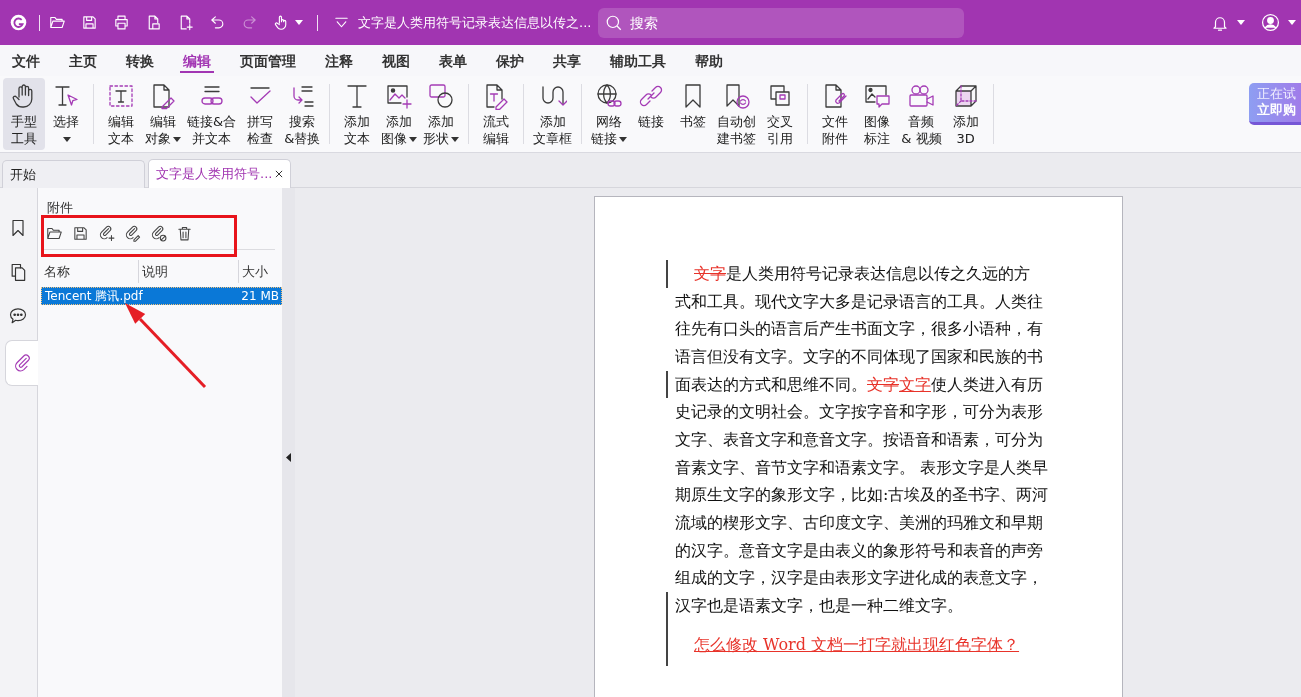 The image size is (1301, 697). What do you see at coordinates (106, 233) in the screenshot?
I see `paperclip-plus-icon` at bounding box center [106, 233].